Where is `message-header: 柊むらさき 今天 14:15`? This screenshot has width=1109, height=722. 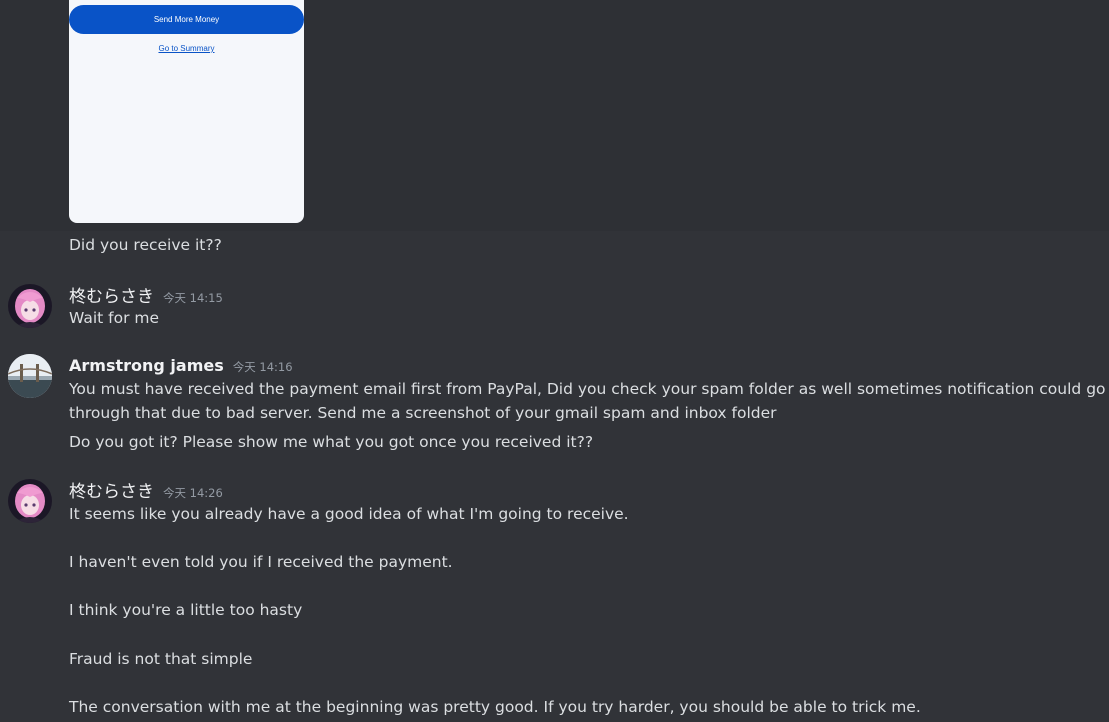 message-header: 柊むらさき 今天 14:15 is located at coordinates (146, 294).